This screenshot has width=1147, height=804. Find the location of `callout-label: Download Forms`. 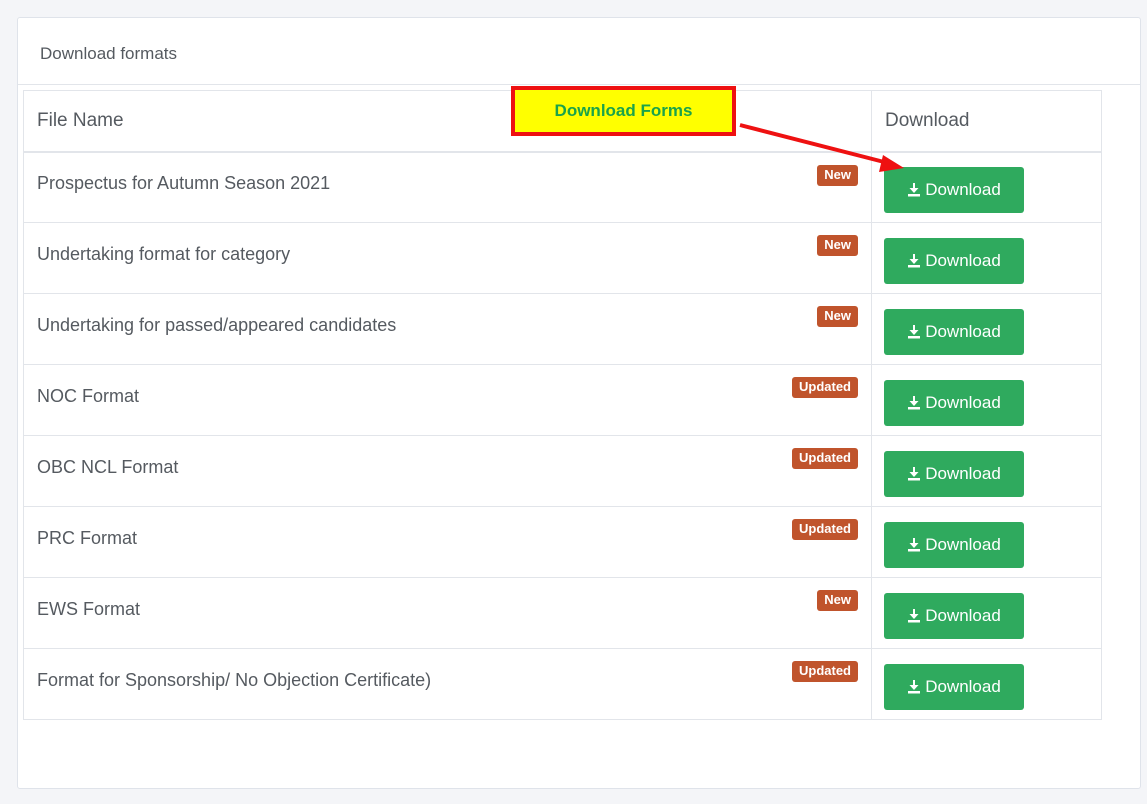

callout-label: Download Forms is located at coordinates (623, 110).